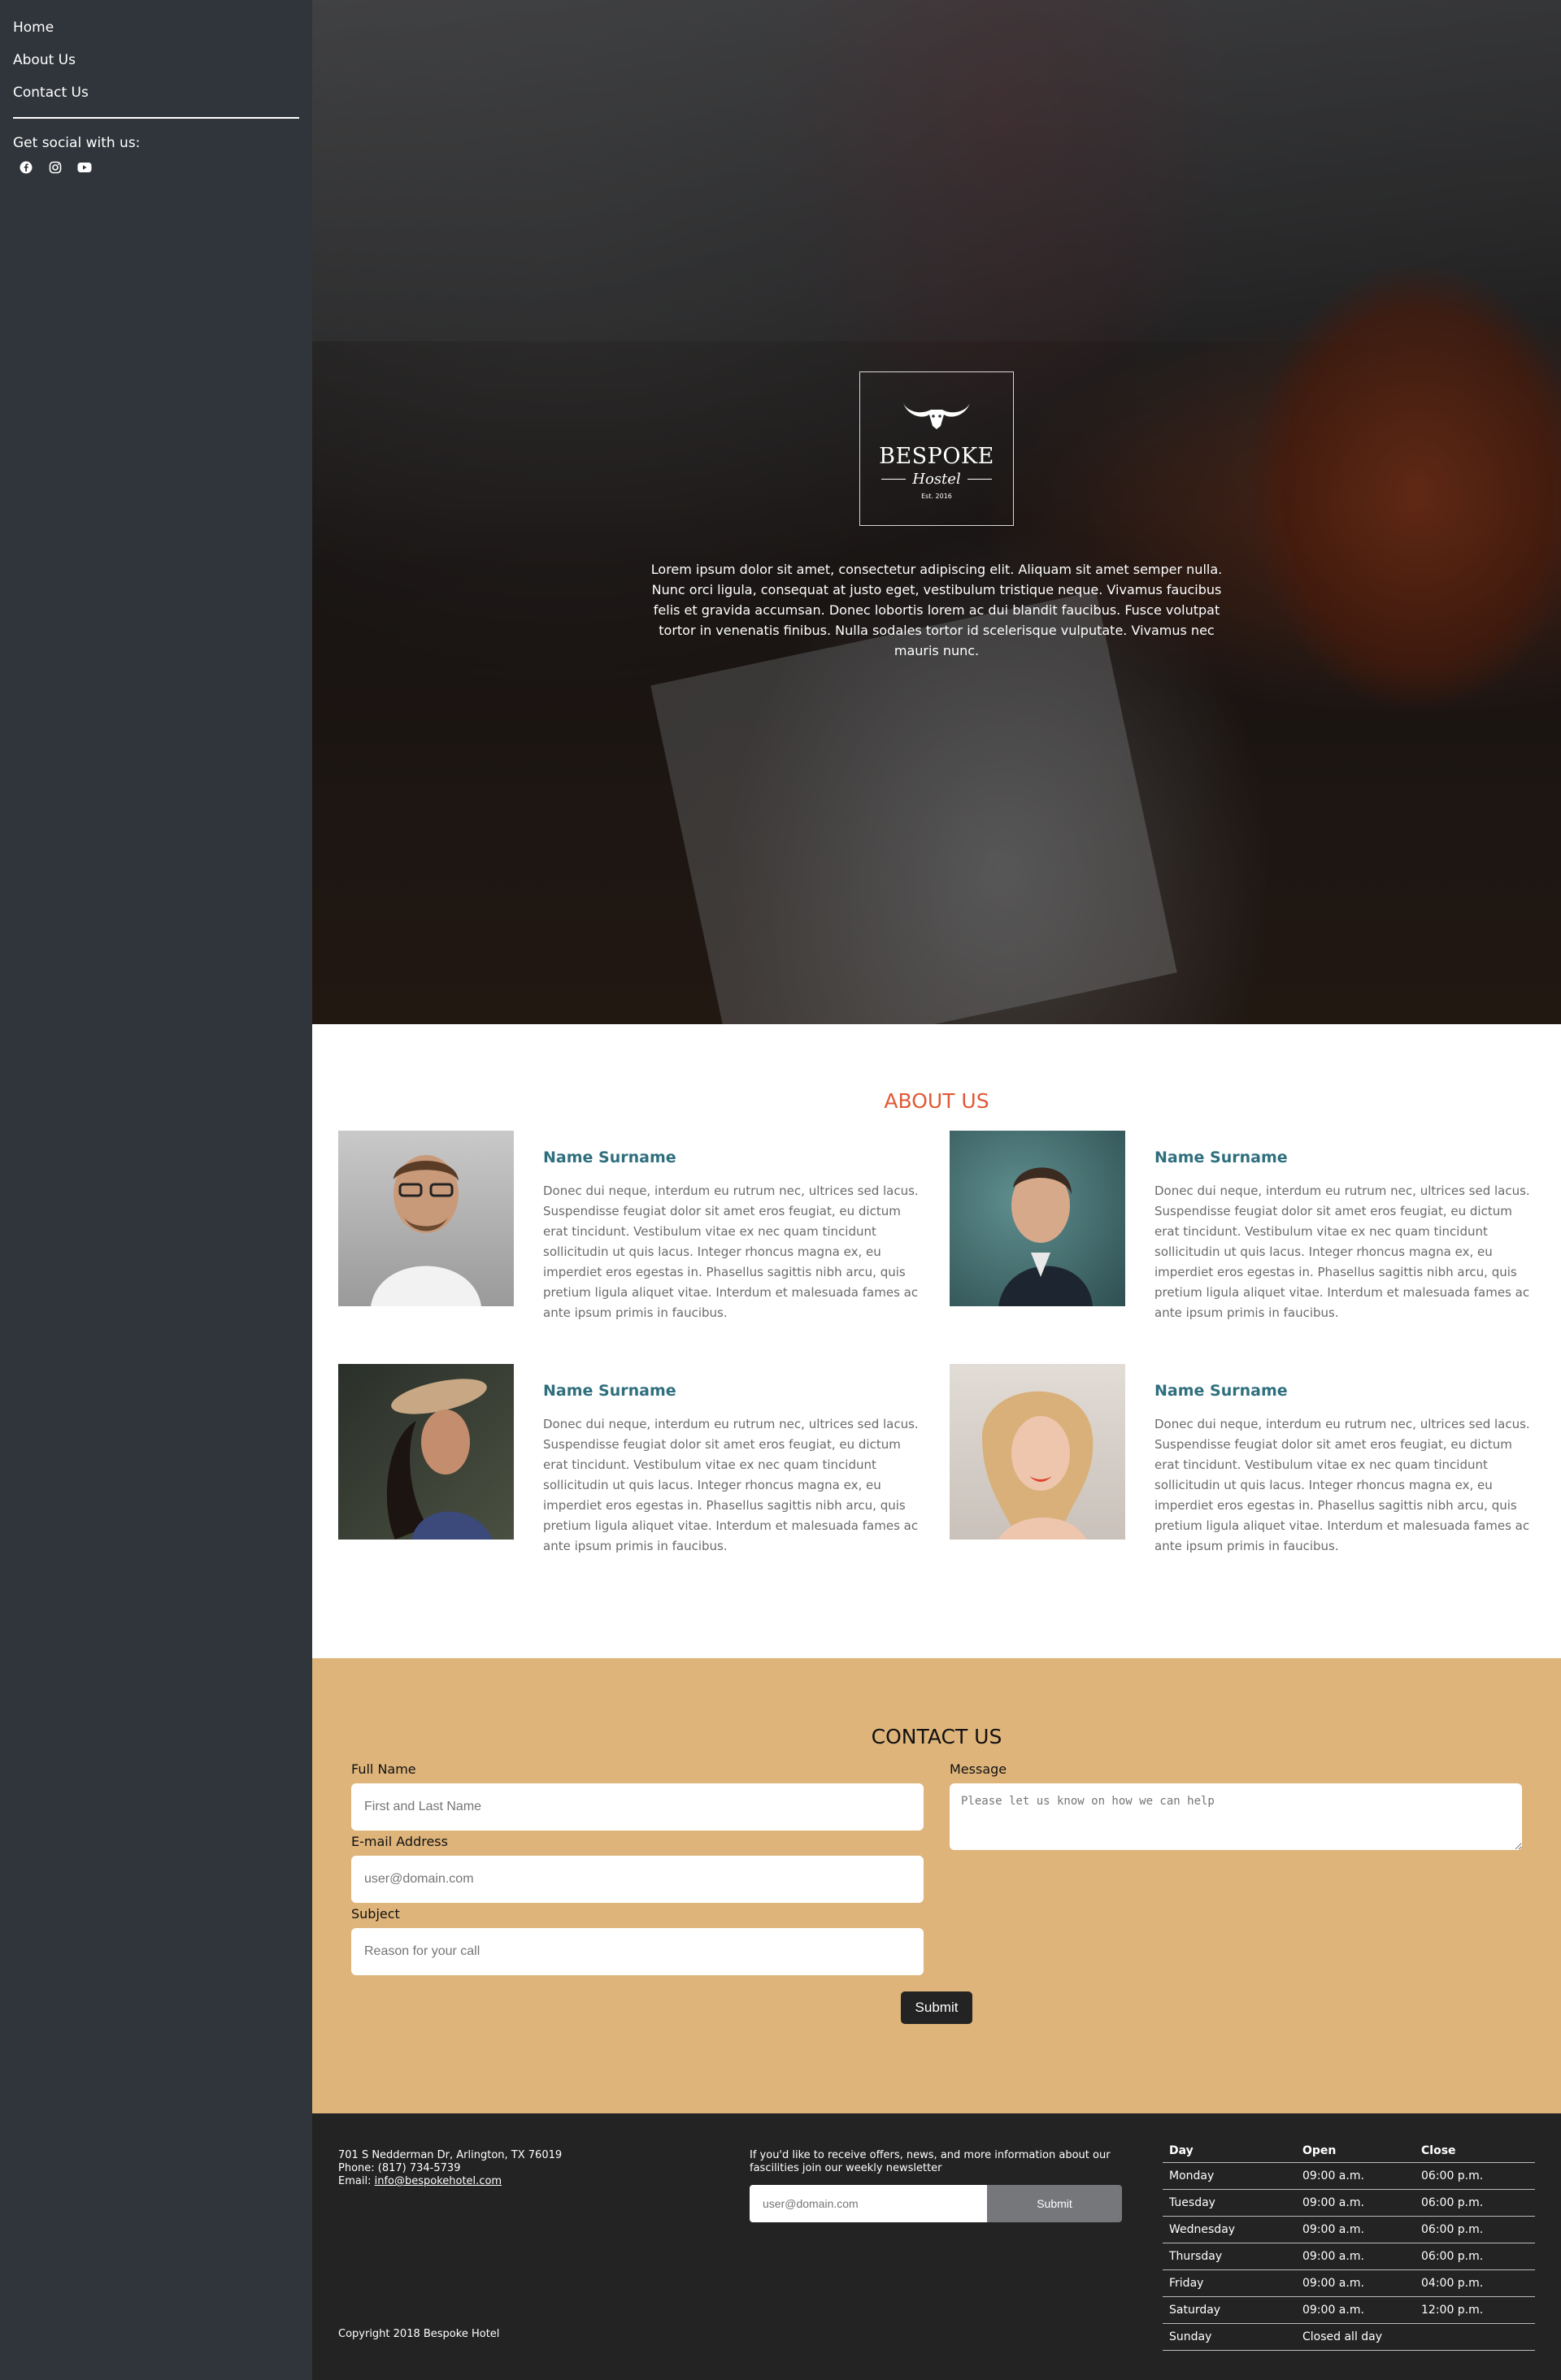 The height and width of the screenshot is (2380, 1561). I want to click on newsletter-email-input, so click(868, 2203).